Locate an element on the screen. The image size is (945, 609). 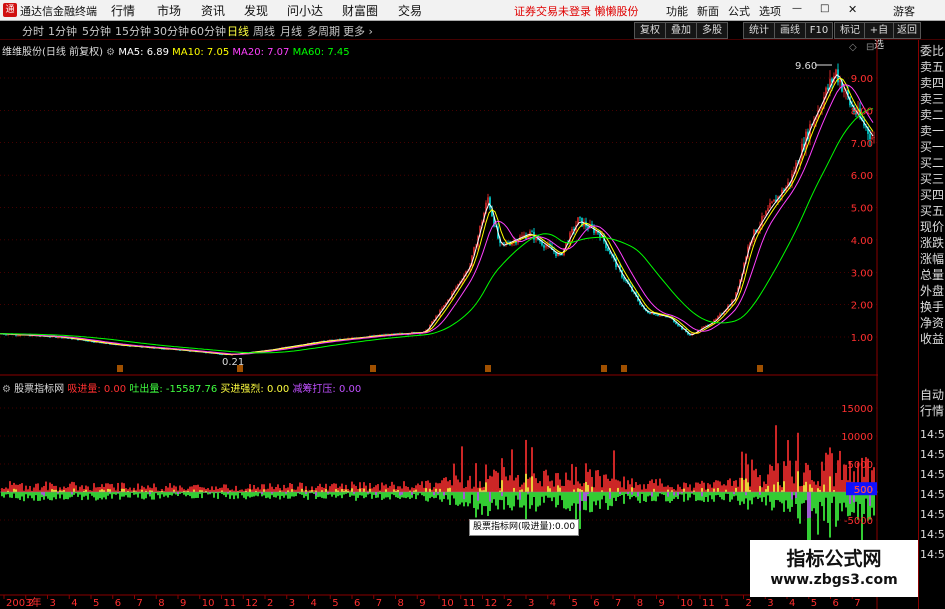
side-panel-label: 买三 is located at coordinates (932, 179).